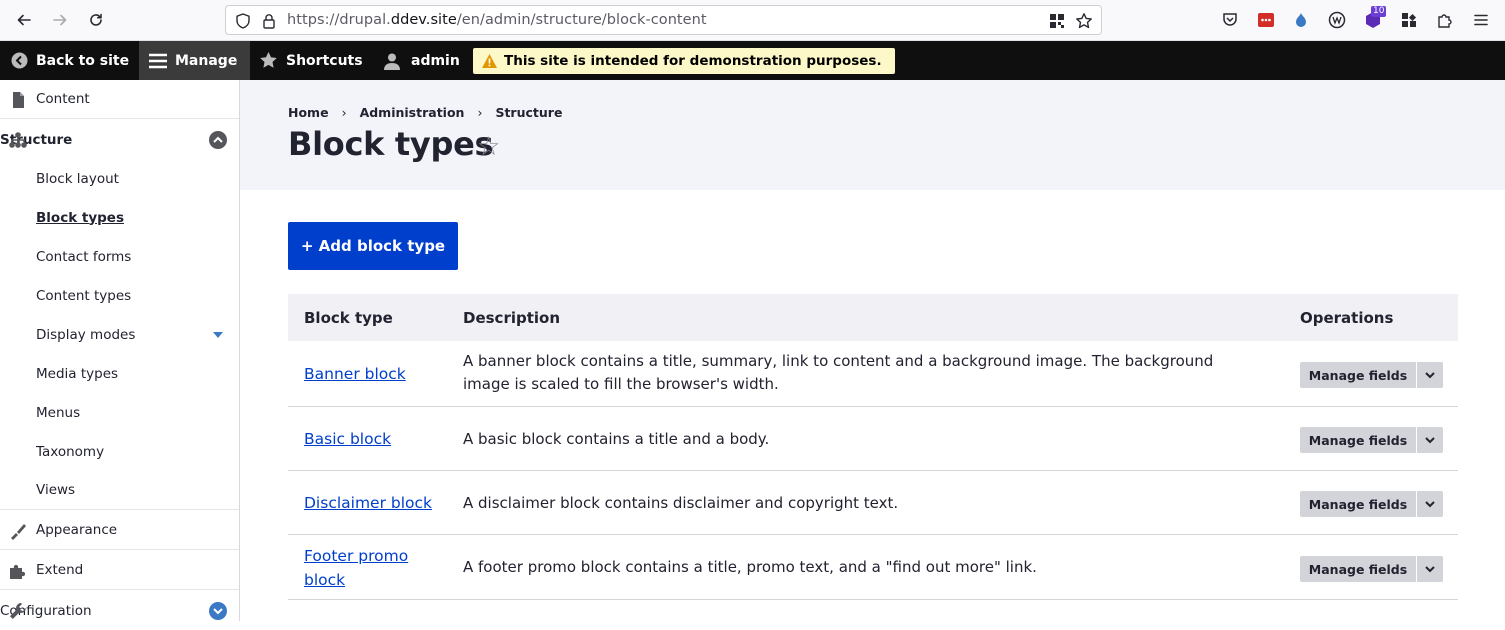 The height and width of the screenshot is (630, 1505). What do you see at coordinates (119, 490) in the screenshot?
I see `sidebar-item-views: Views` at bounding box center [119, 490].